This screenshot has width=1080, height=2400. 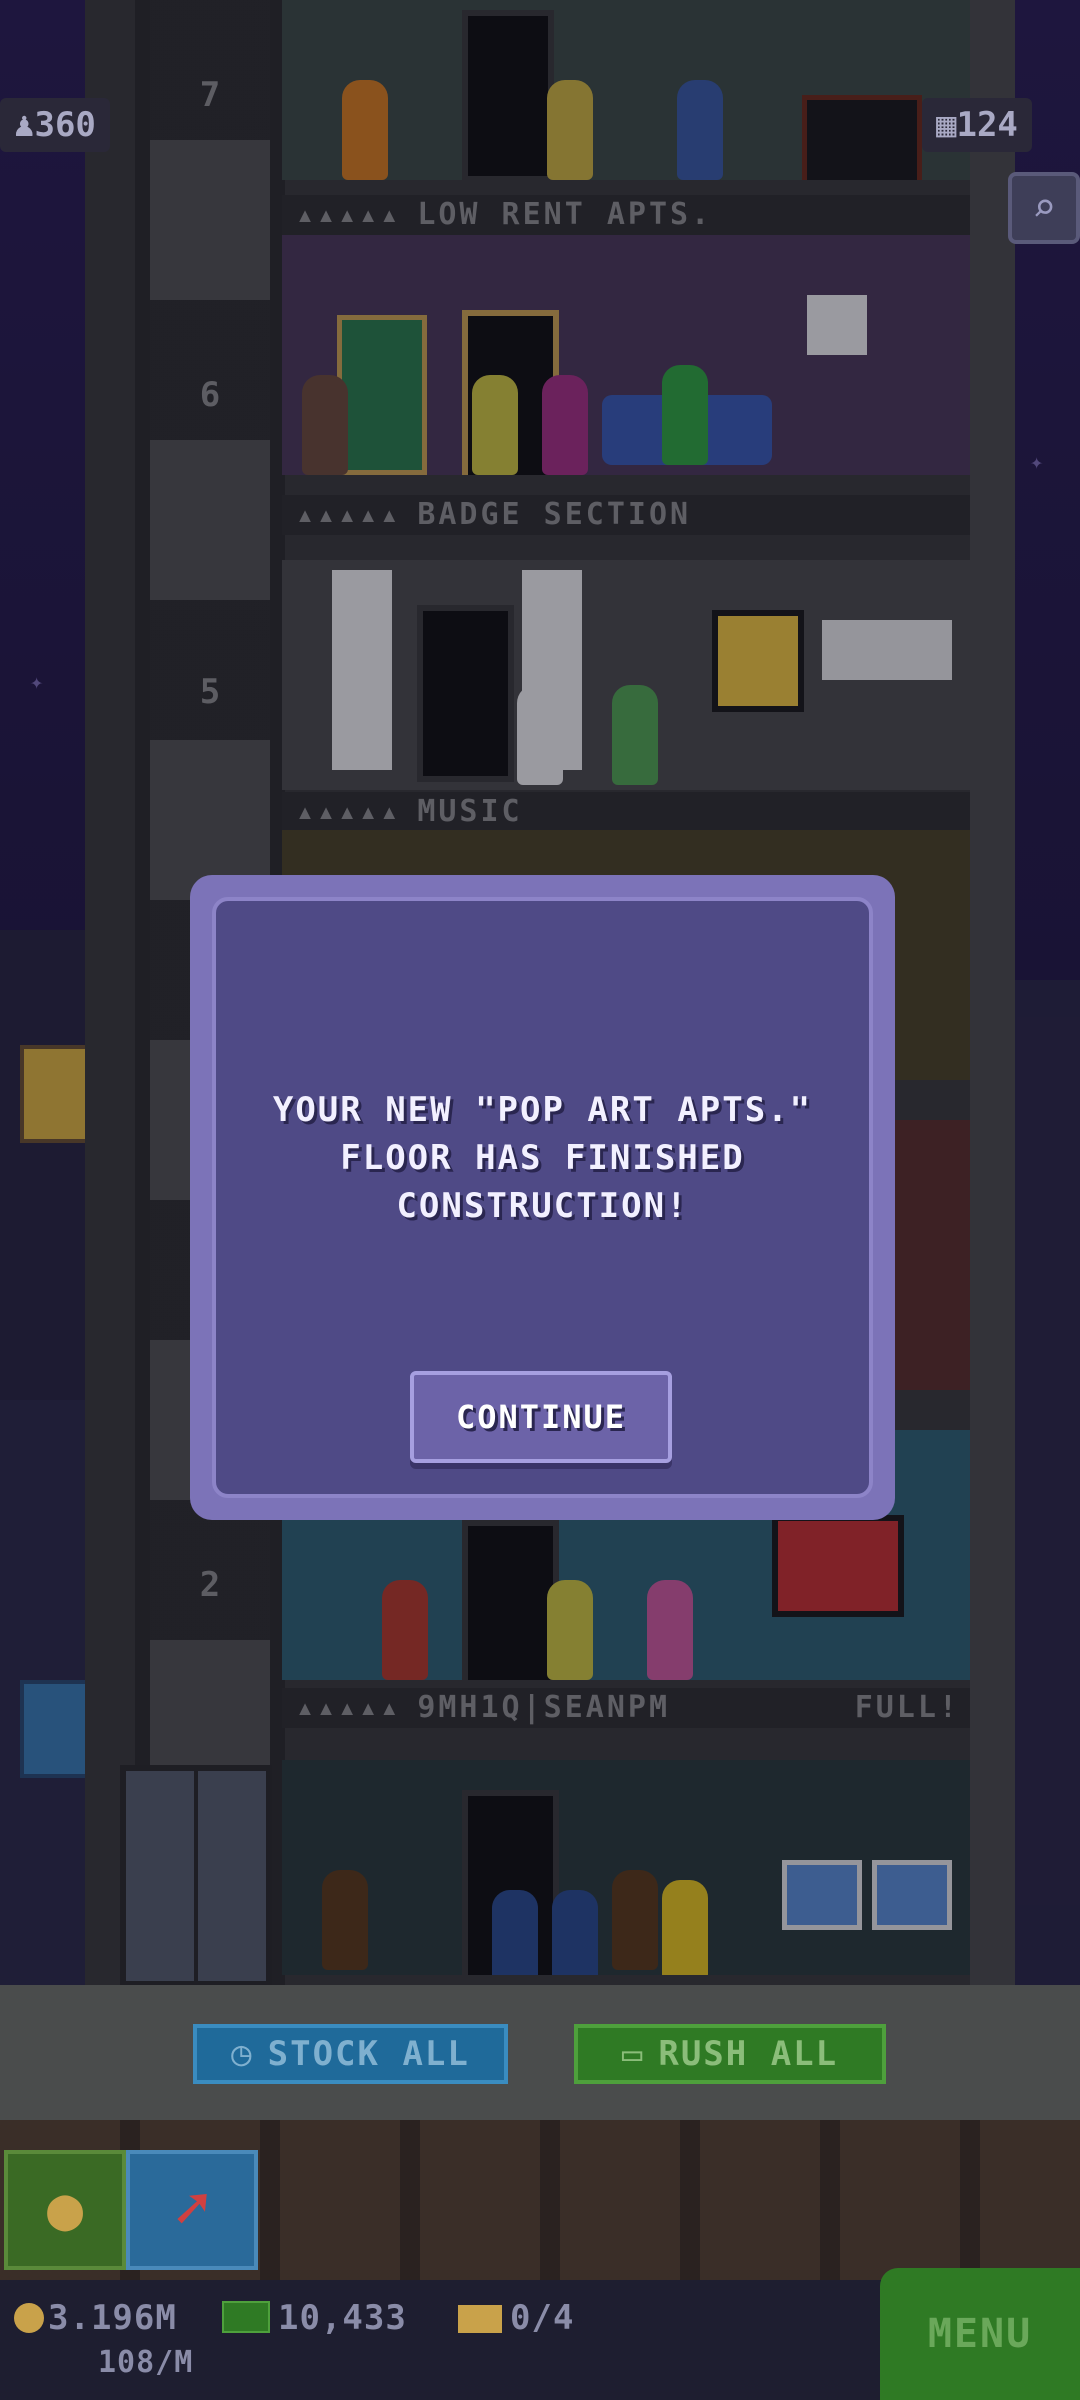 I want to click on bux-icon, so click(x=246, y=2317).